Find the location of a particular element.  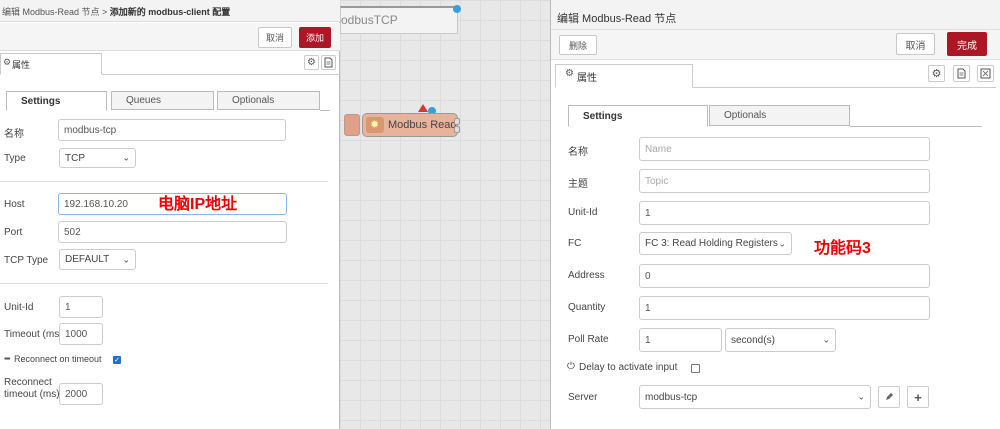

timeout-label: Timeout (ms) is located at coordinates (33, 334).